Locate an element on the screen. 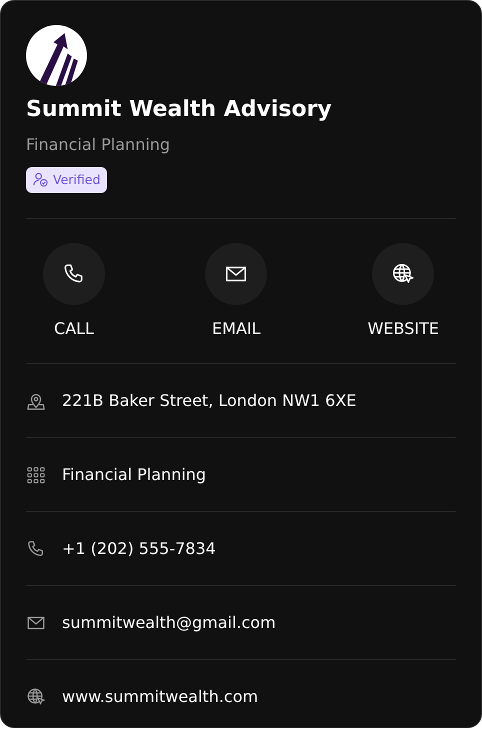 The height and width of the screenshot is (732, 482). phone-icon is located at coordinates (36, 548).